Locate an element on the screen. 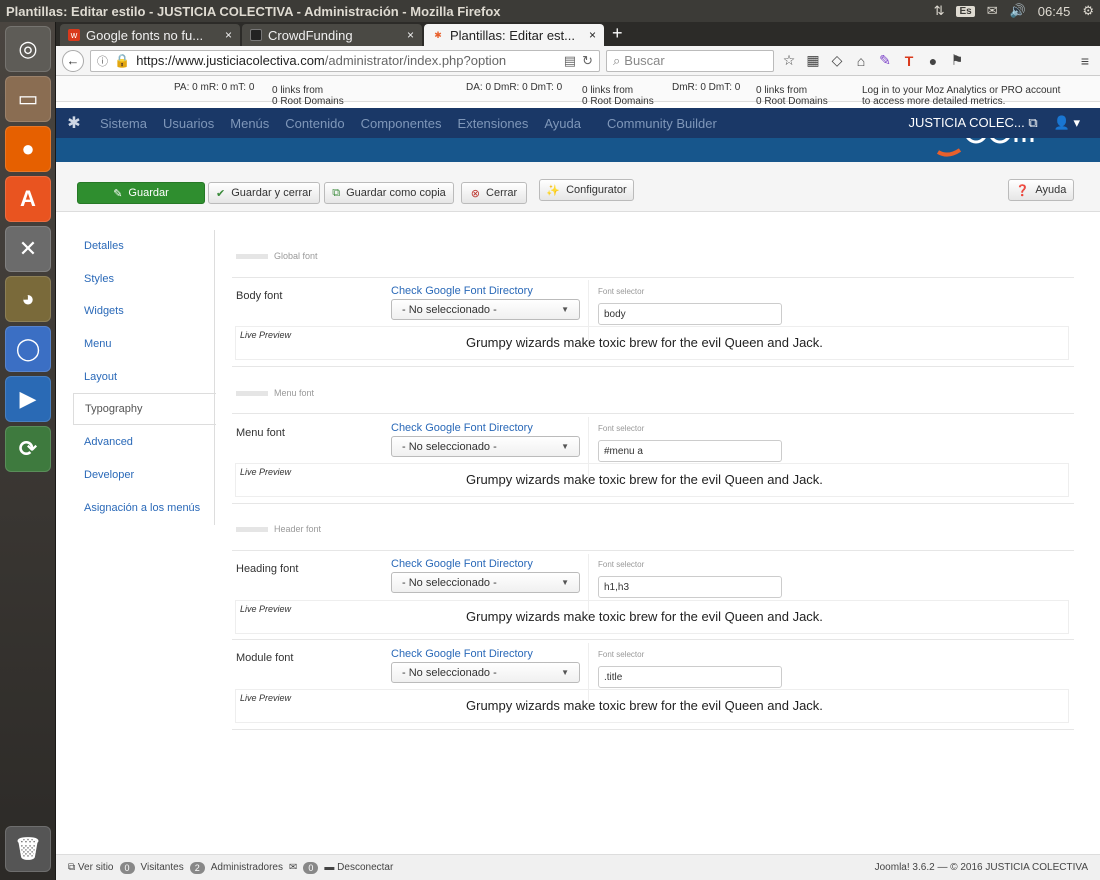 The image size is (1100, 880). network-icon: ⇅ is located at coordinates (939, 11).